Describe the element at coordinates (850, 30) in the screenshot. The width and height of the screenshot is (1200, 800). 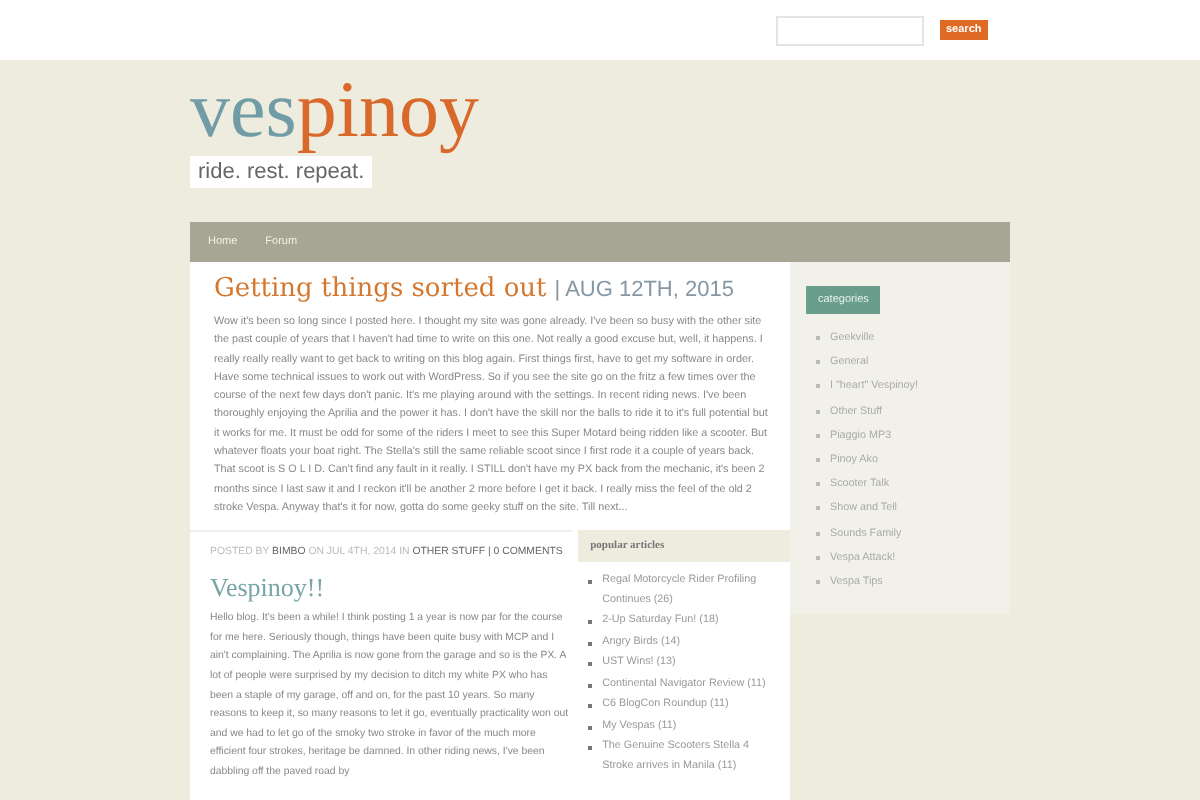
I see `search-field` at that location.